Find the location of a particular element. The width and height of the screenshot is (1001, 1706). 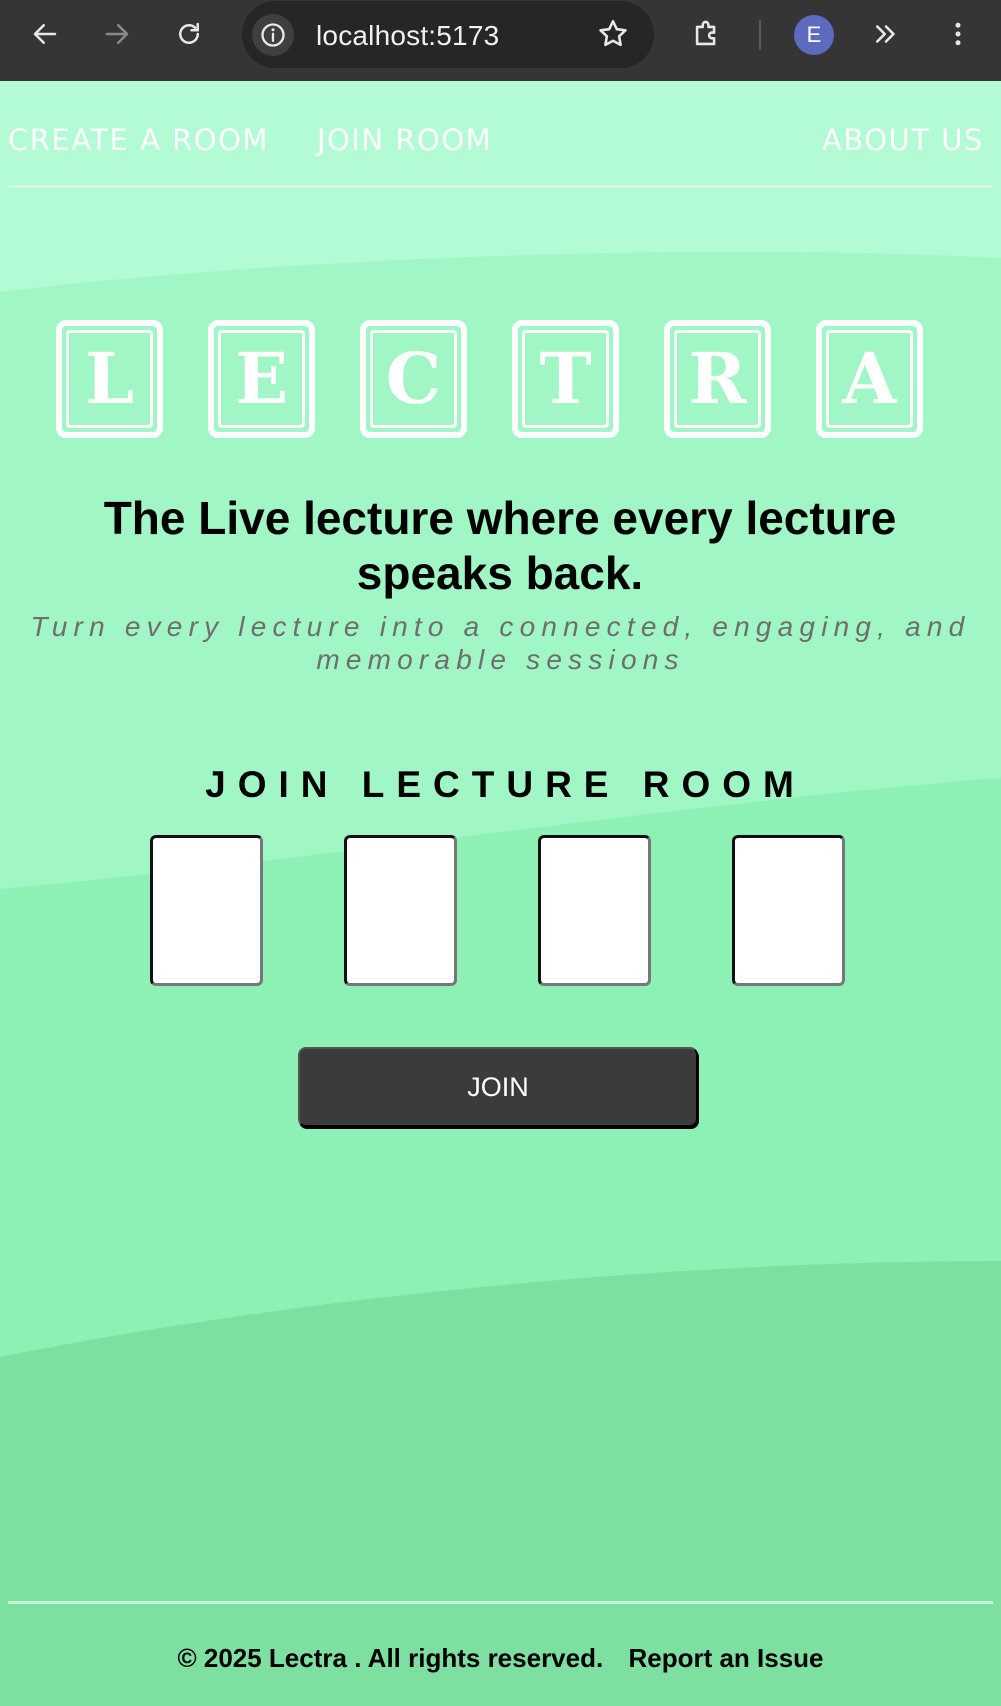

bookmark-button is located at coordinates (613, 34).